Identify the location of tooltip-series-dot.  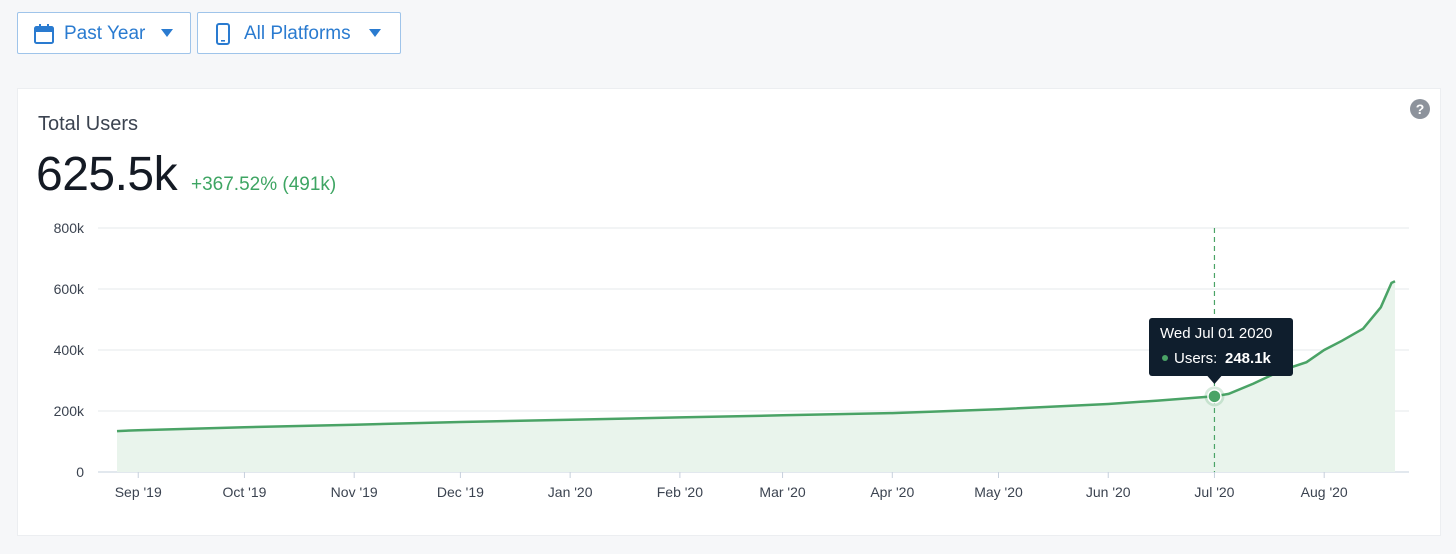
(1165, 358).